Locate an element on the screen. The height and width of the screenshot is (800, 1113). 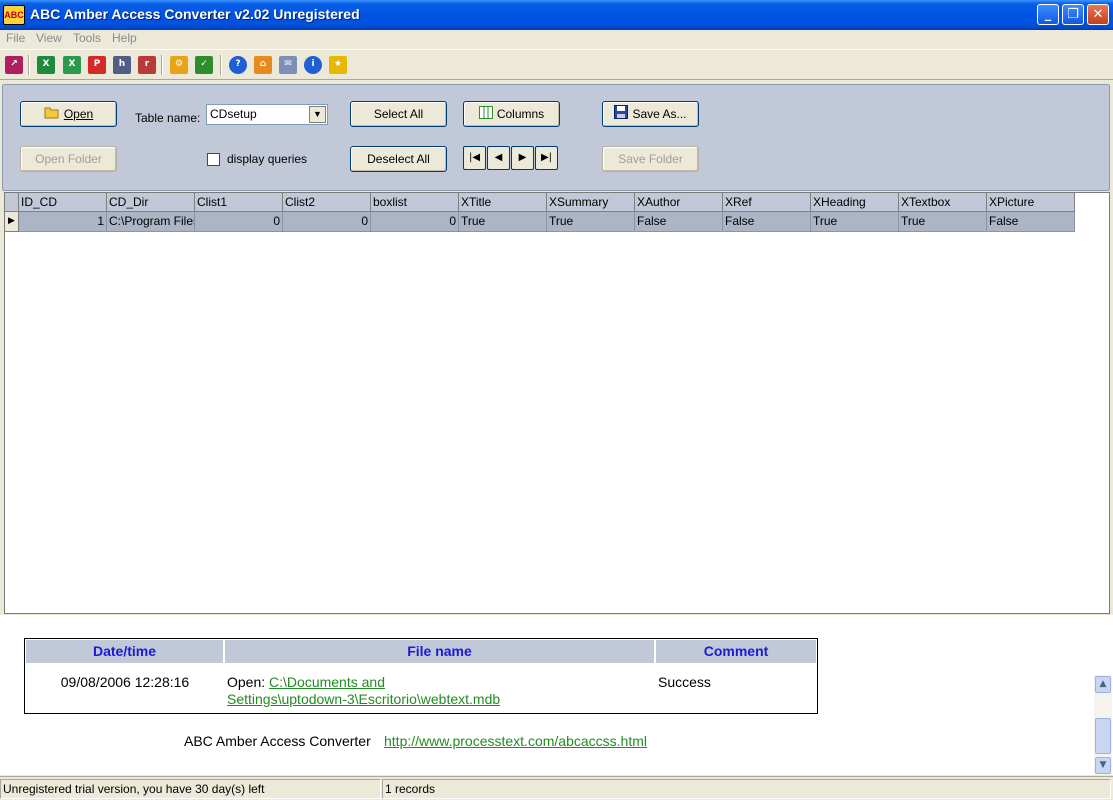
rtf-icon: r is located at coordinates (147, 65).